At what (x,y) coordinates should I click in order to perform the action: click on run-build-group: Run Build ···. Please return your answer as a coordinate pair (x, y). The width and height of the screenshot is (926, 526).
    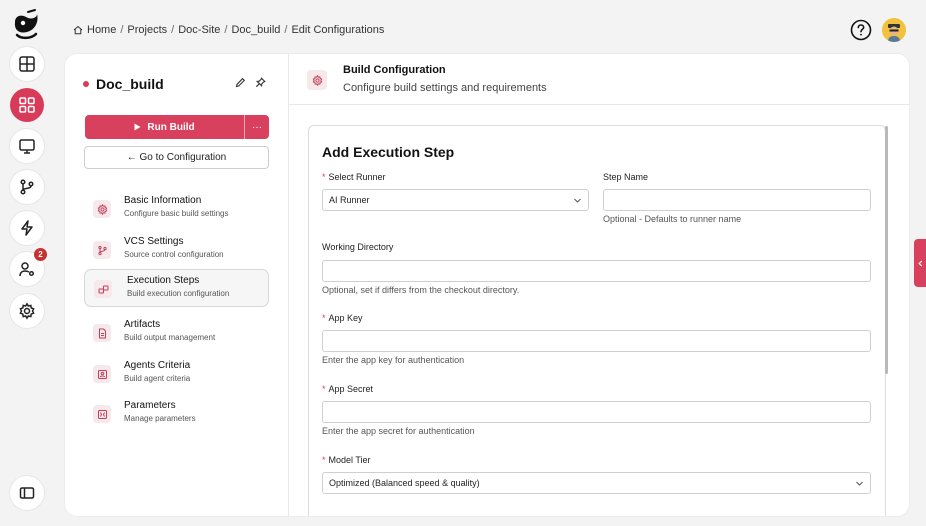
    Looking at the image, I should click on (177, 127).